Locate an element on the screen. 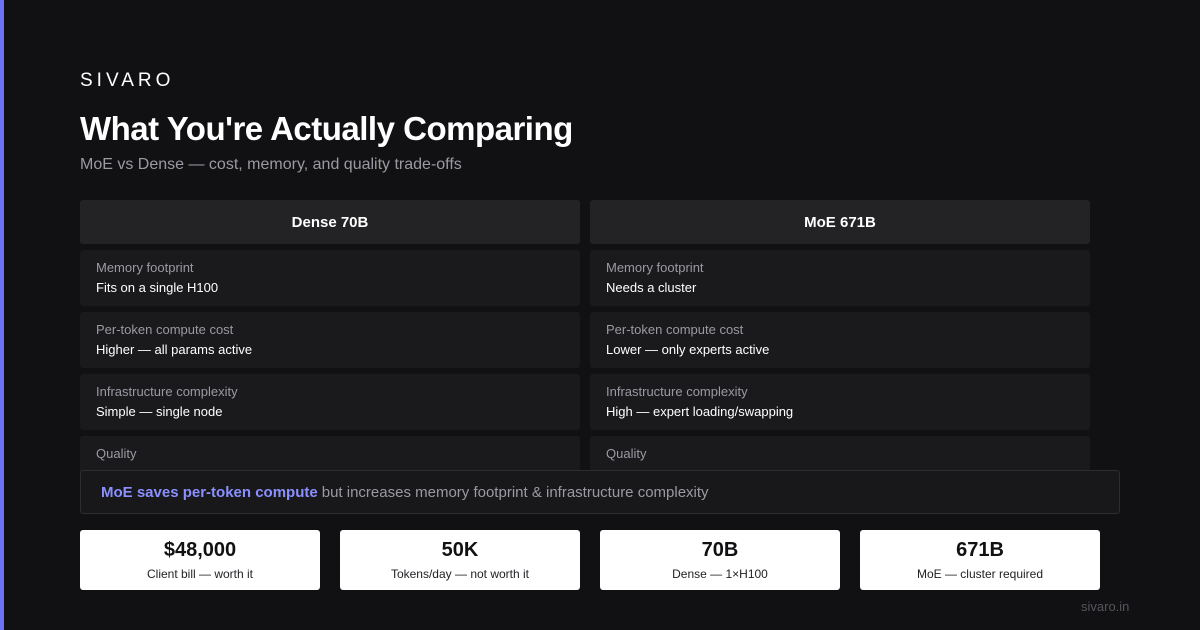  brand-logo: SIVARO is located at coordinates (127, 80).